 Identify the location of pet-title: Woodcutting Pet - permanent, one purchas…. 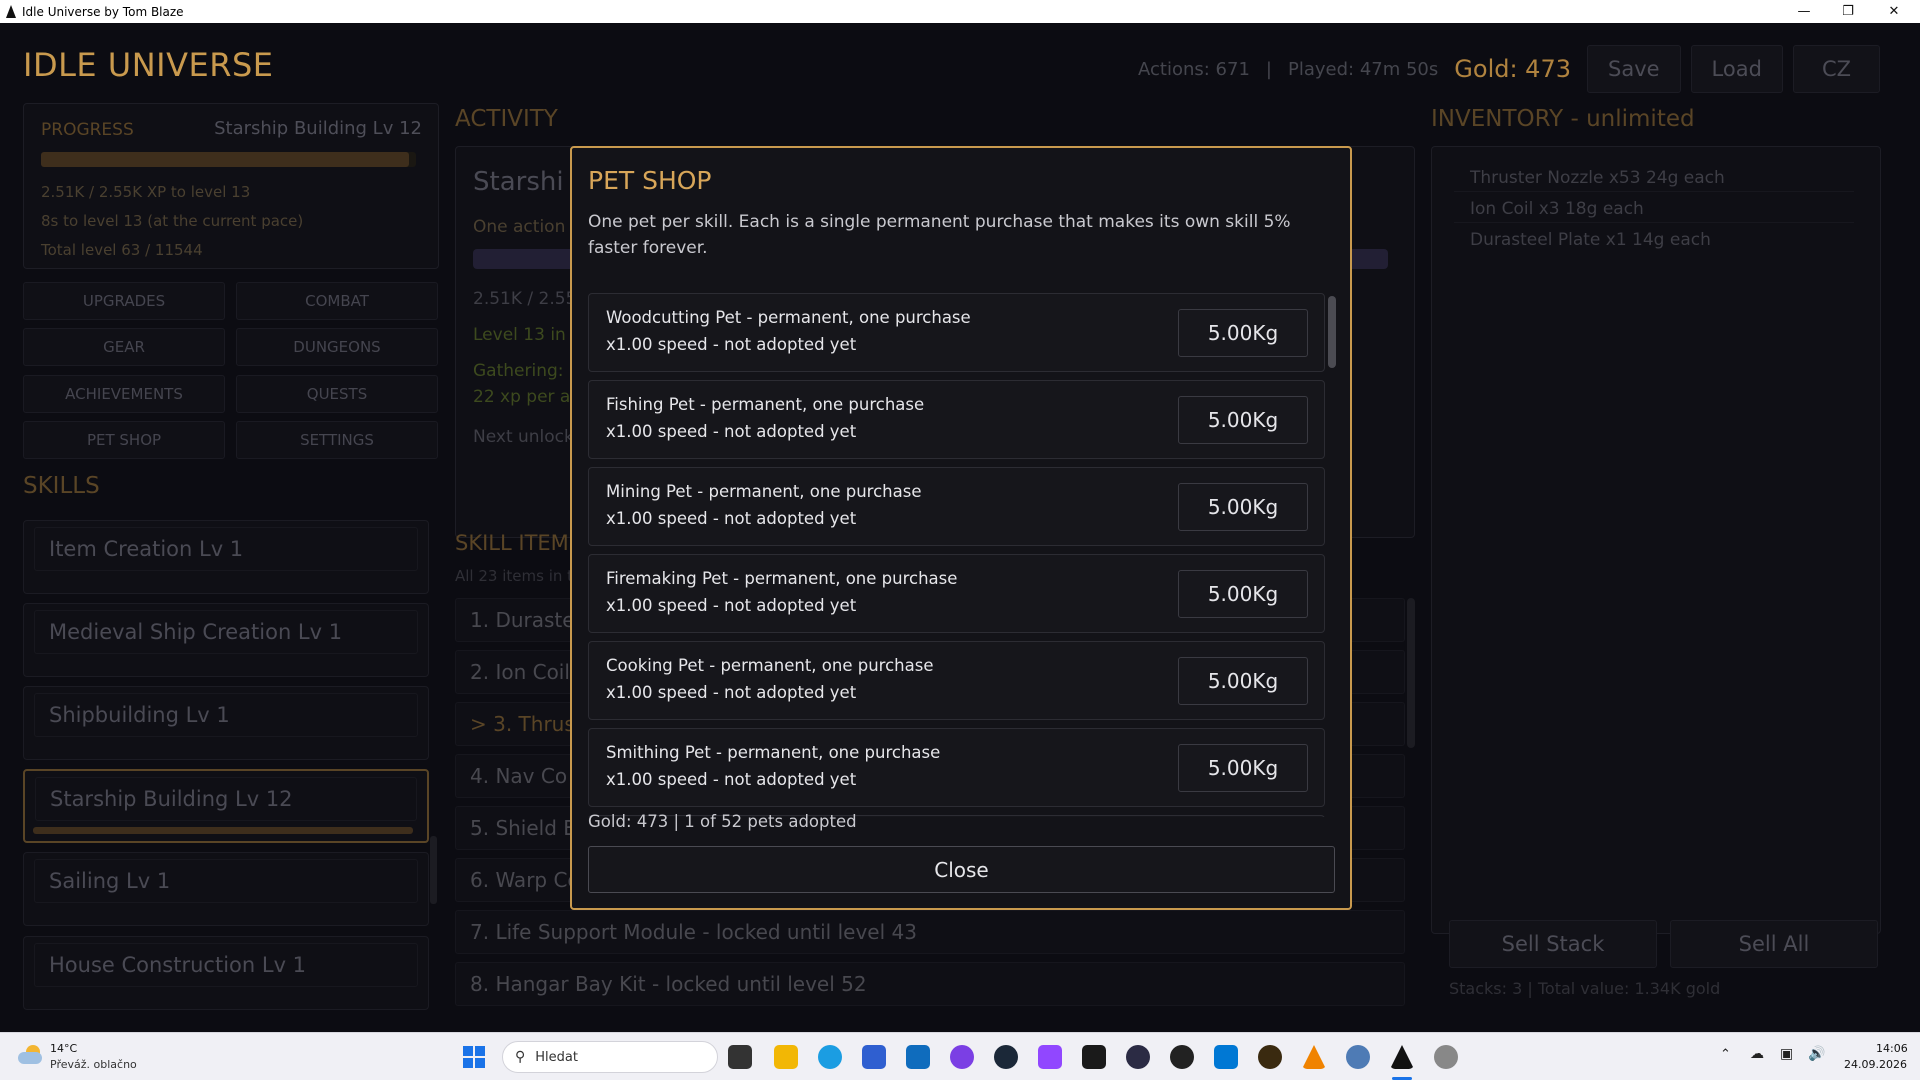
(788, 317).